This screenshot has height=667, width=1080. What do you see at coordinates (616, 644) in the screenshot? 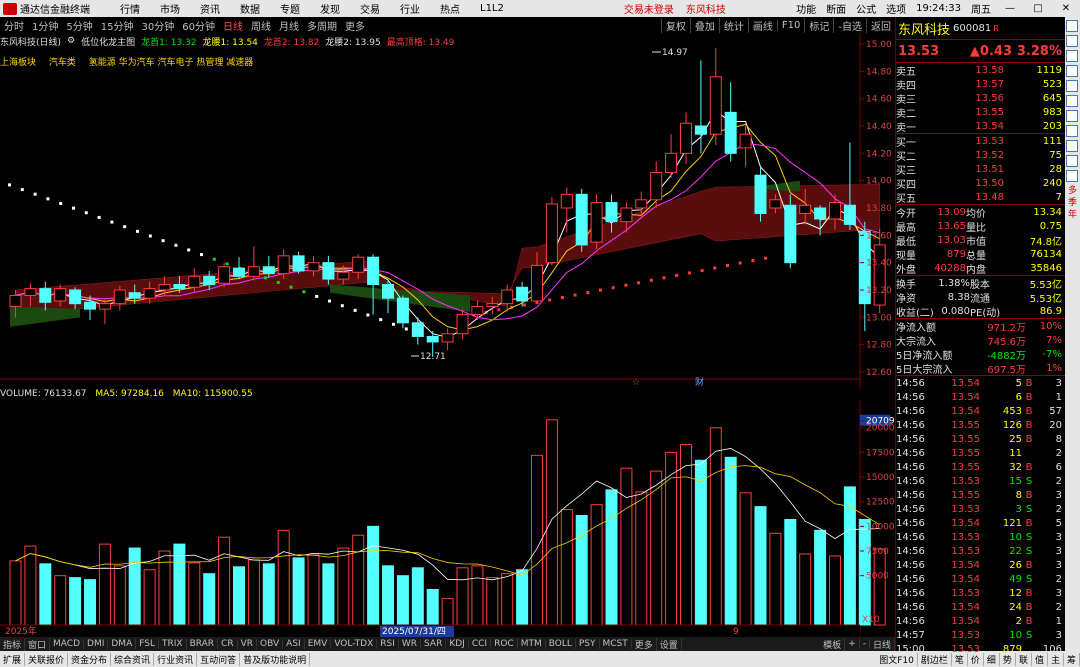
I see `indicator-tab-23: MCST` at bounding box center [616, 644].